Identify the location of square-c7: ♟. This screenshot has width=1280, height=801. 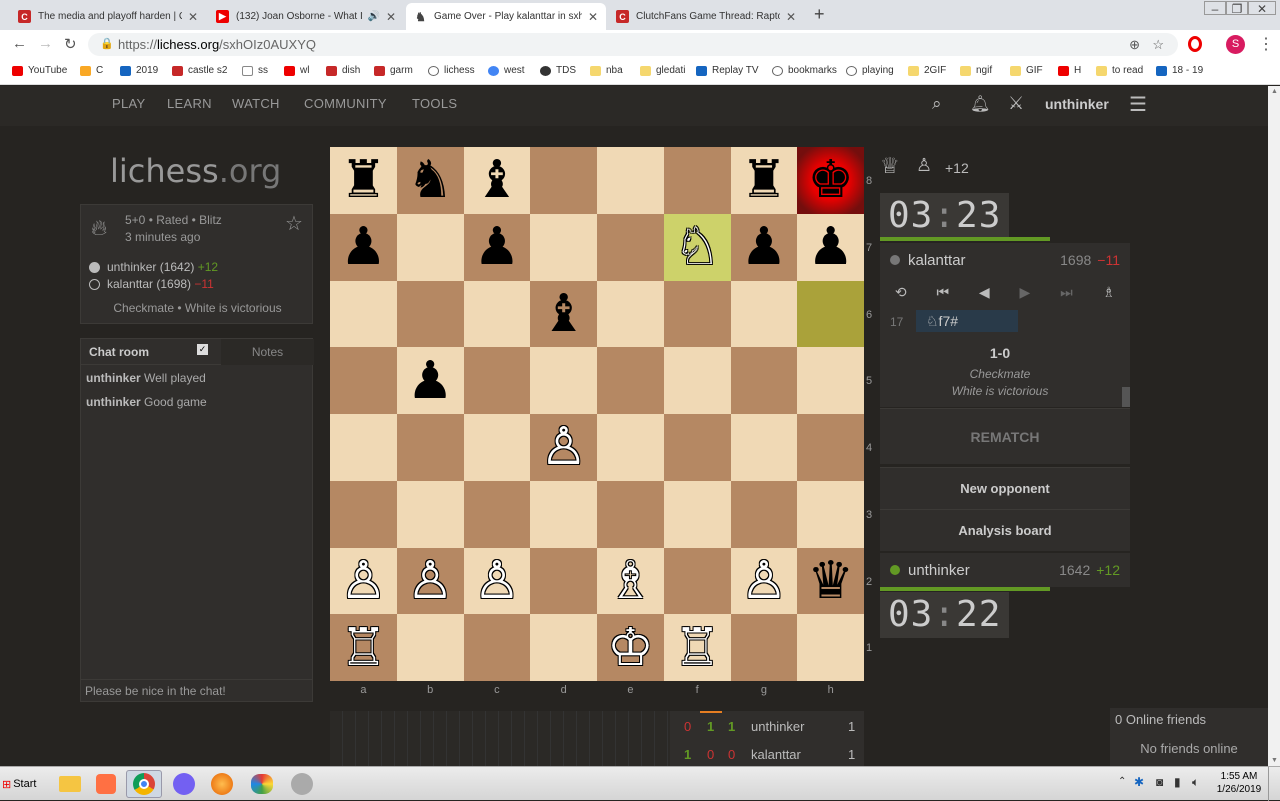
(497, 247).